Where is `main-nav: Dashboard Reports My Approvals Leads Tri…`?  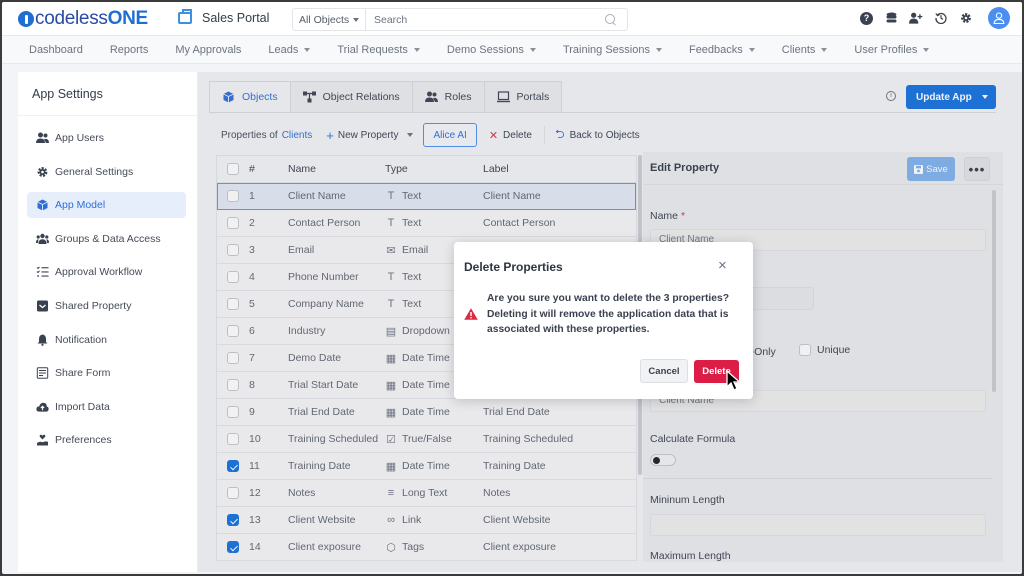
main-nav: Dashboard Reports My Approvals Leads Tri… is located at coordinates (512, 50).